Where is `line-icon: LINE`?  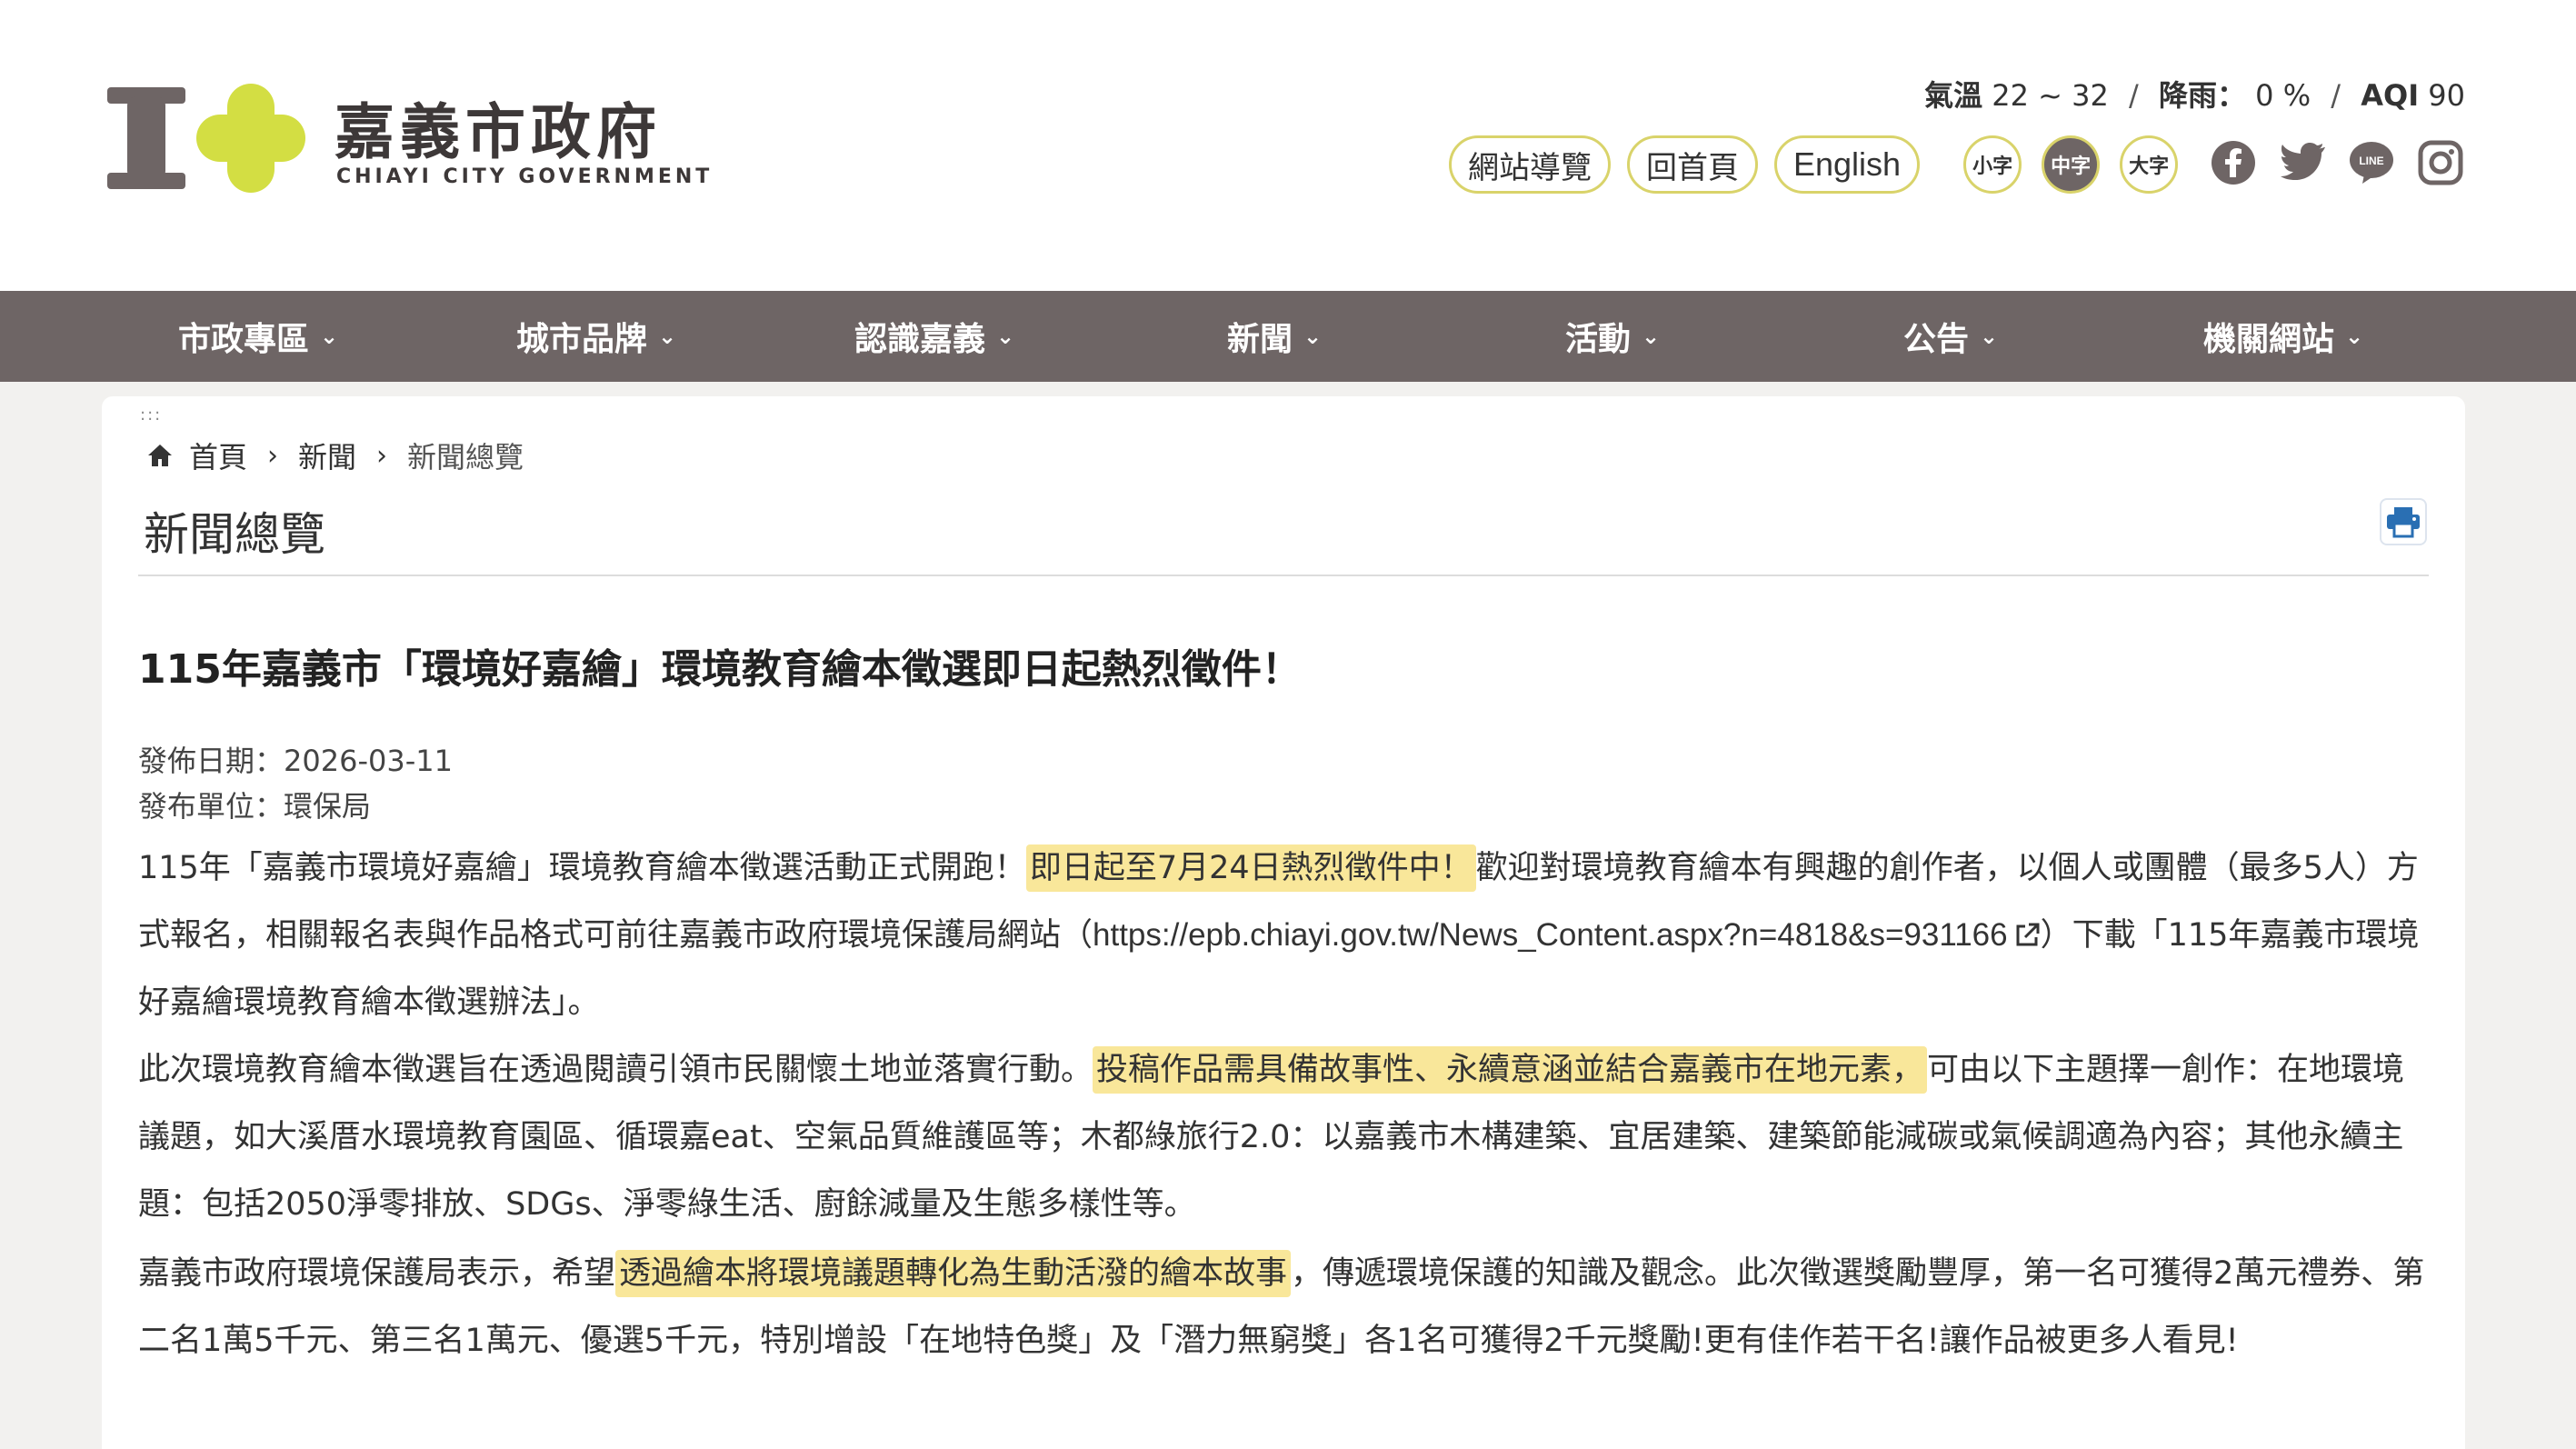
line-icon: LINE is located at coordinates (2371, 162).